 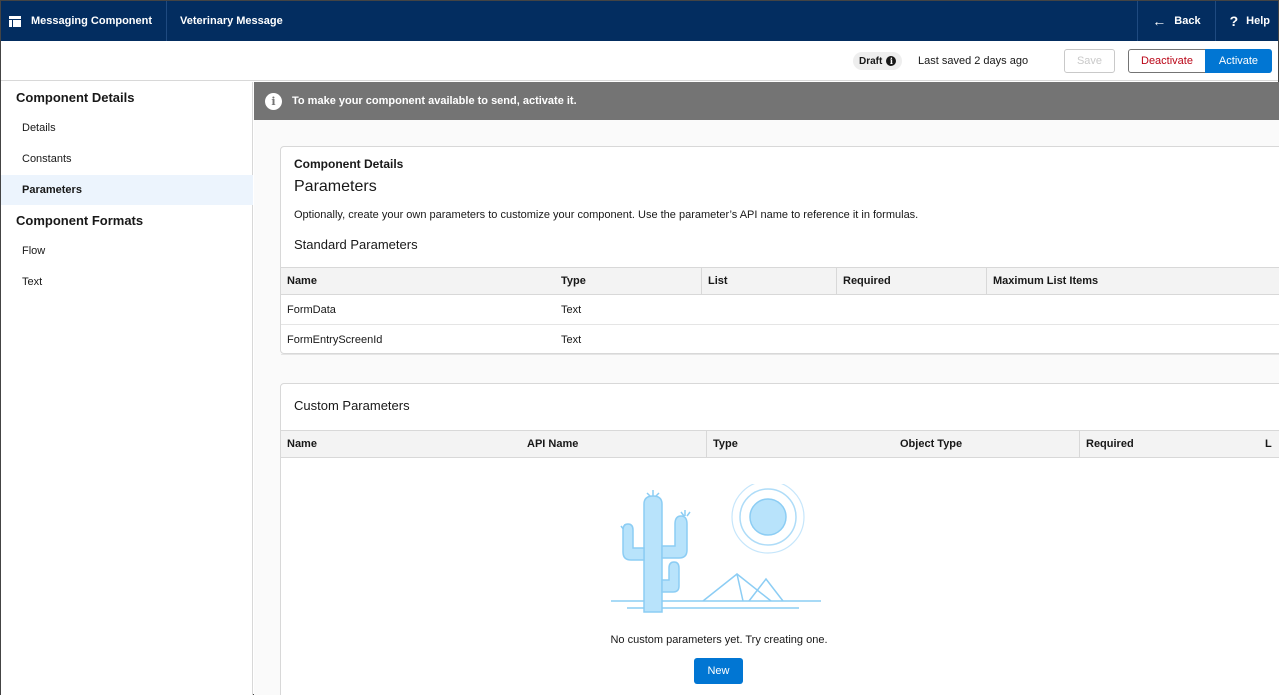 What do you see at coordinates (127, 251) in the screenshot?
I see `sidebar-item-flow: Flow` at bounding box center [127, 251].